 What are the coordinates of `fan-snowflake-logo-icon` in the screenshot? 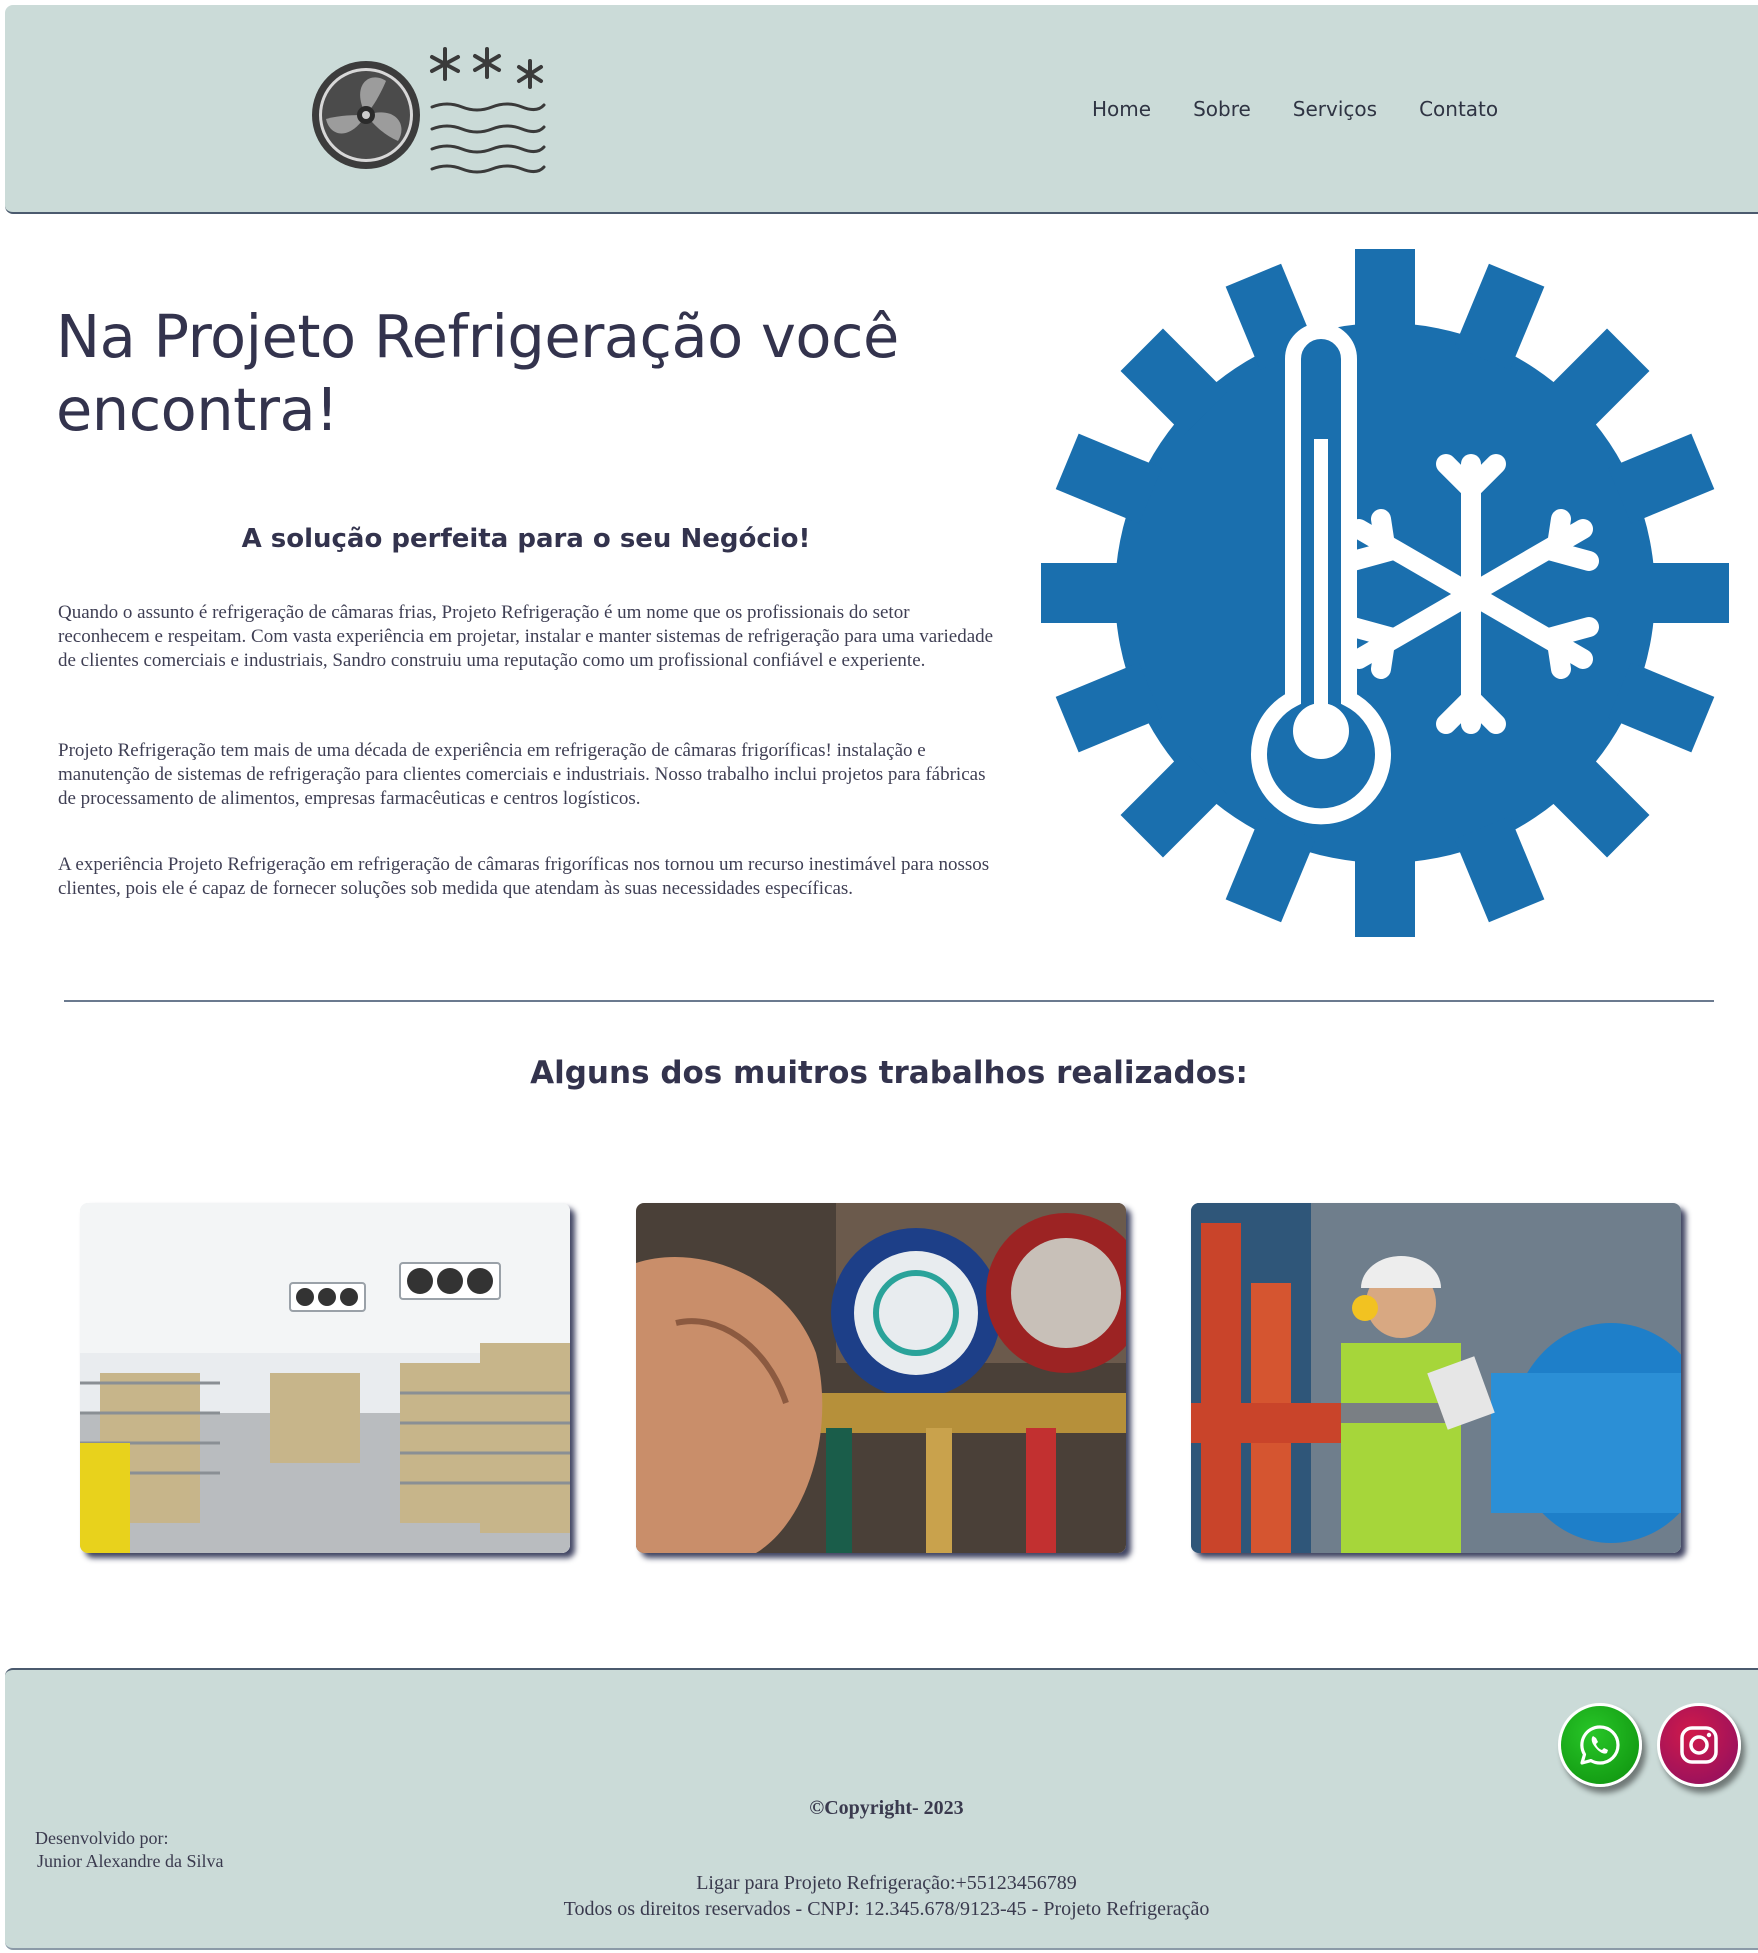 It's located at (429, 110).